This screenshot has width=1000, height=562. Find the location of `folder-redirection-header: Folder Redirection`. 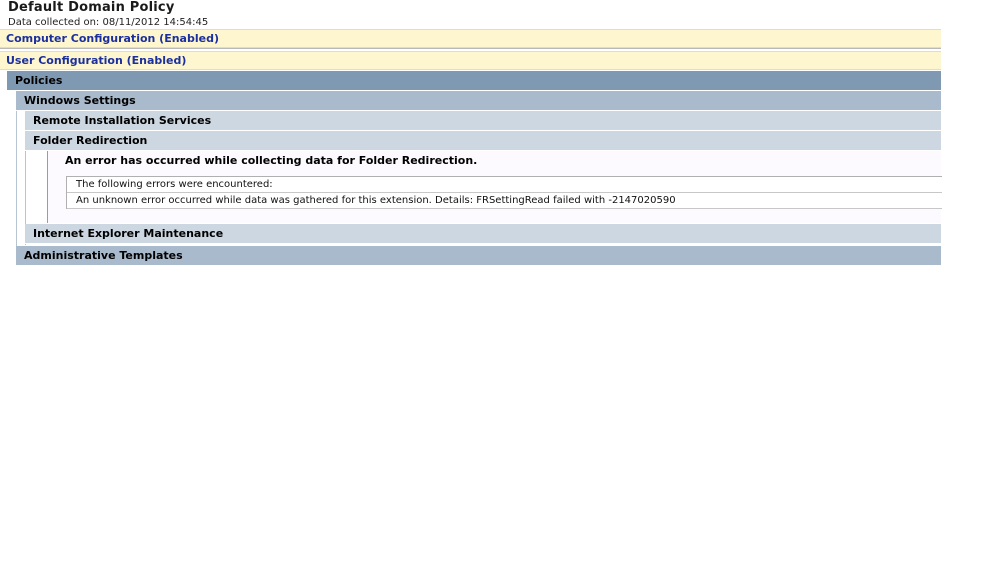

folder-redirection-header: Folder Redirection is located at coordinates (483, 141).